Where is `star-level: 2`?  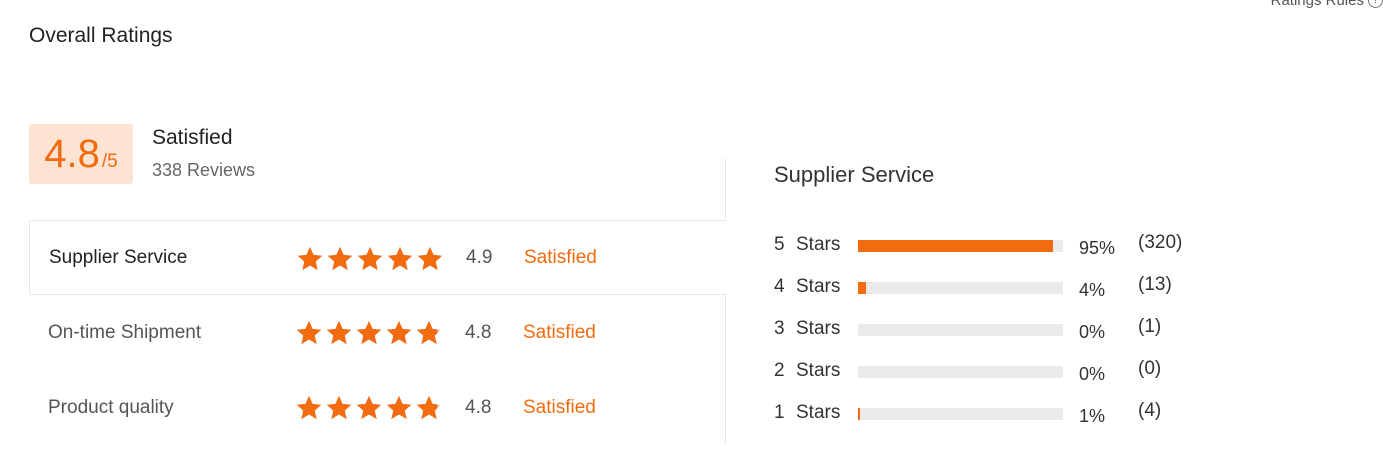
star-level: 2 is located at coordinates (779, 370).